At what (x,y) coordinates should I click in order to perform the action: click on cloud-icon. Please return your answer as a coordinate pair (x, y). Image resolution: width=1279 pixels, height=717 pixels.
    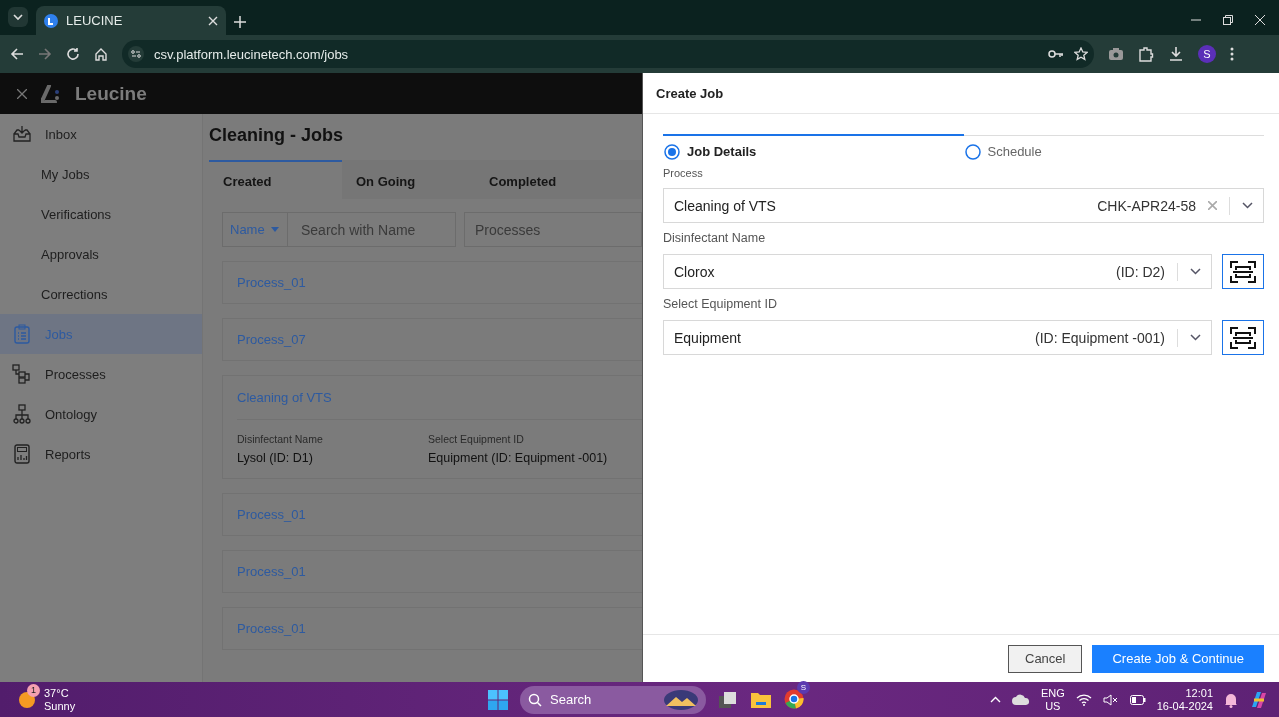
    Looking at the image, I should click on (1020, 699).